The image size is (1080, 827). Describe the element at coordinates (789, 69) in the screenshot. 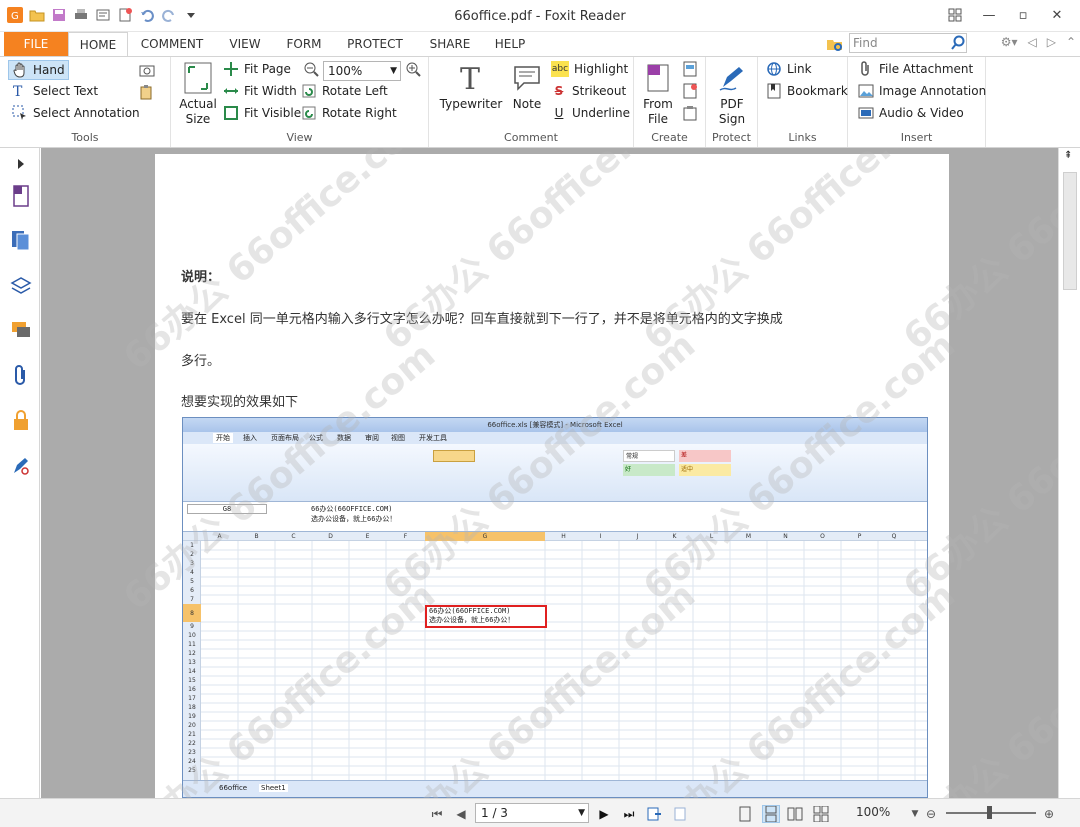

I see `link-button: Link` at that location.